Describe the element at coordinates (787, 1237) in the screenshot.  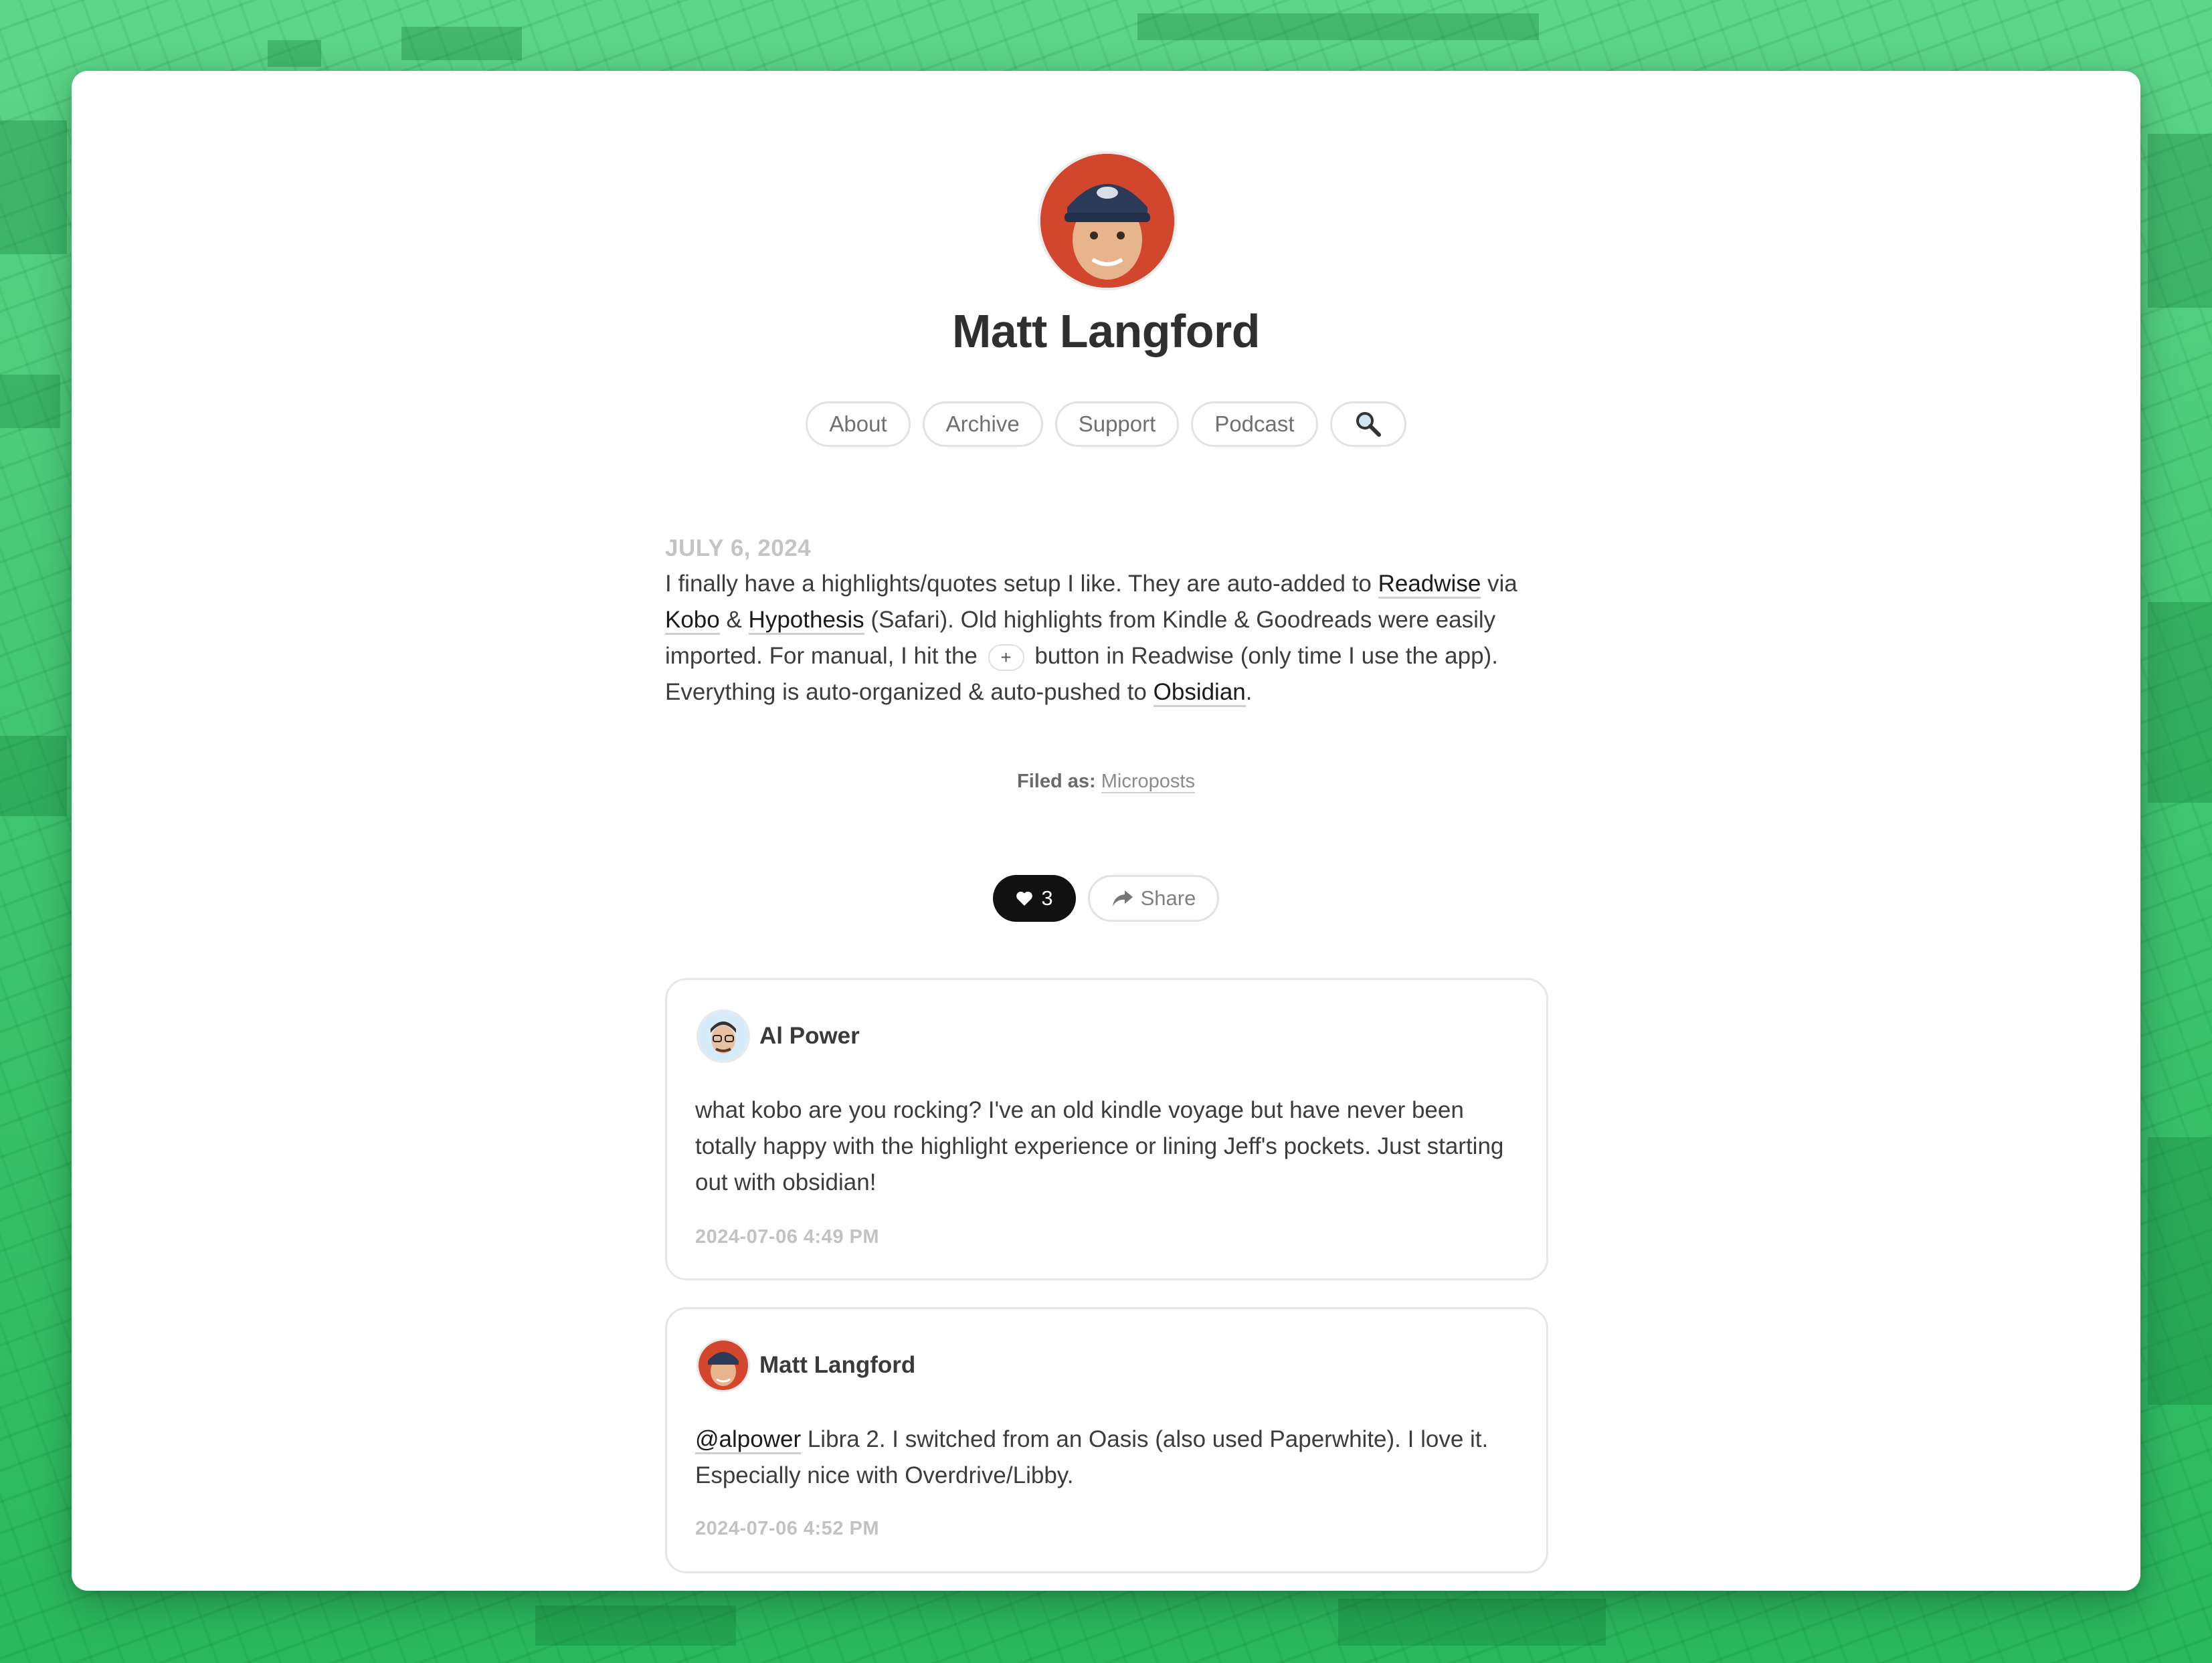
I see `comment-timestamp: 2024-07-06 4:49 PM` at that location.